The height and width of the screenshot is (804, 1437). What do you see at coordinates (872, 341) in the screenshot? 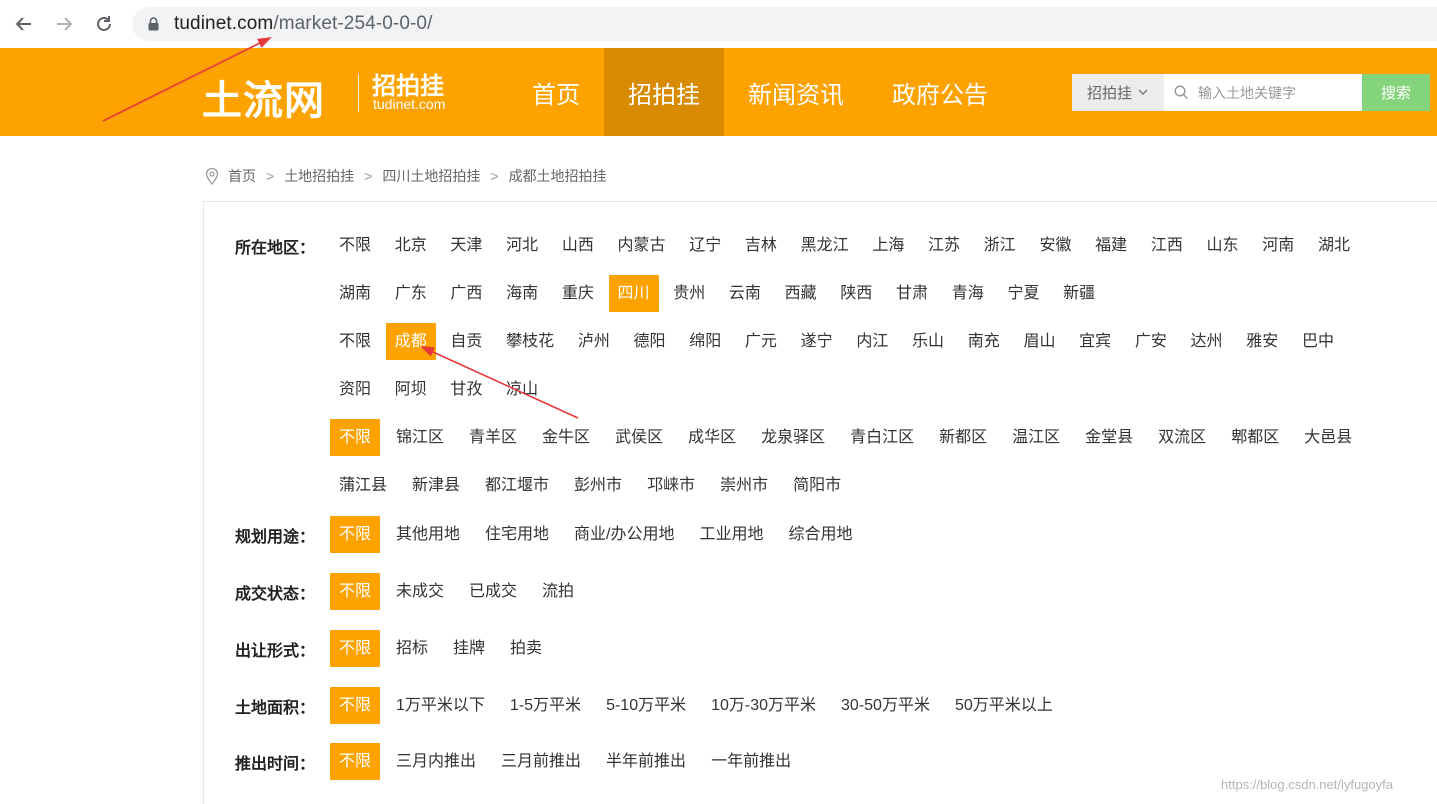
I see `city-option: 内江` at bounding box center [872, 341].